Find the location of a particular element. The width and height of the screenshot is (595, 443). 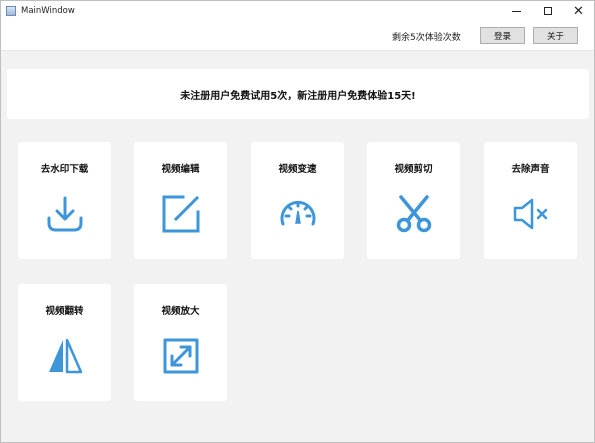

close-button: ✕ is located at coordinates (578, 11).